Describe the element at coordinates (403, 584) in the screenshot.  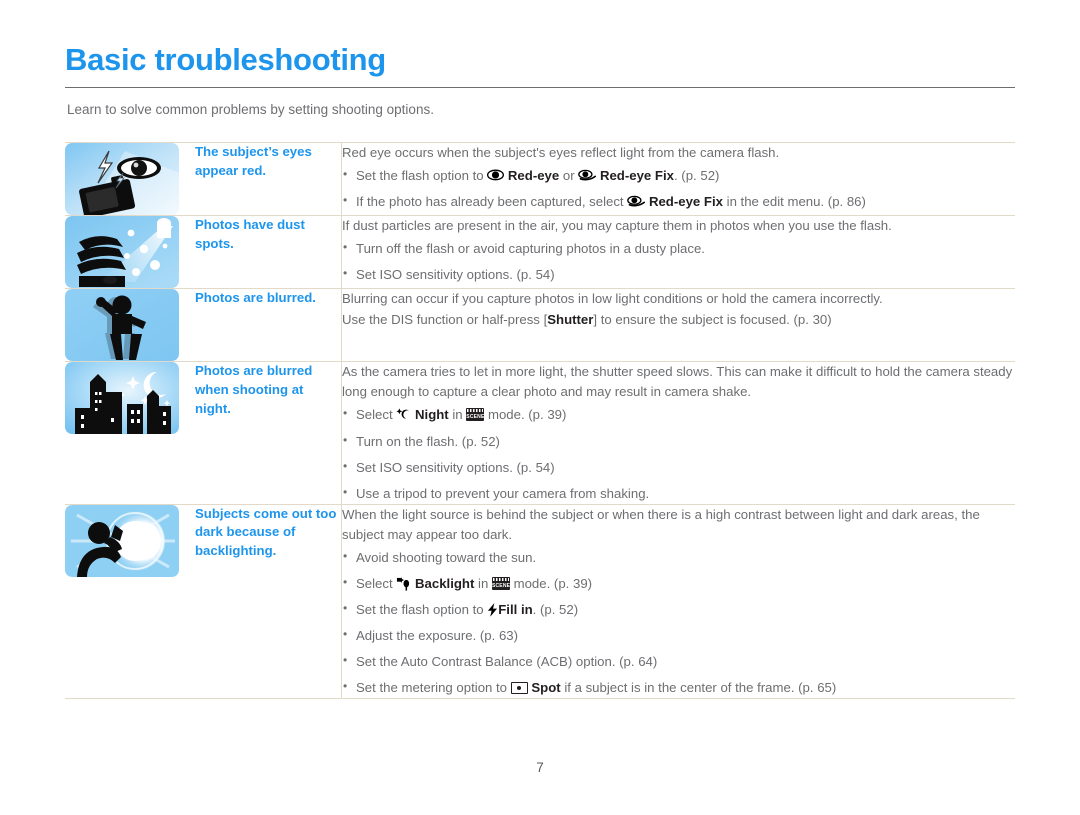
I see `backlight-mode-icon` at that location.